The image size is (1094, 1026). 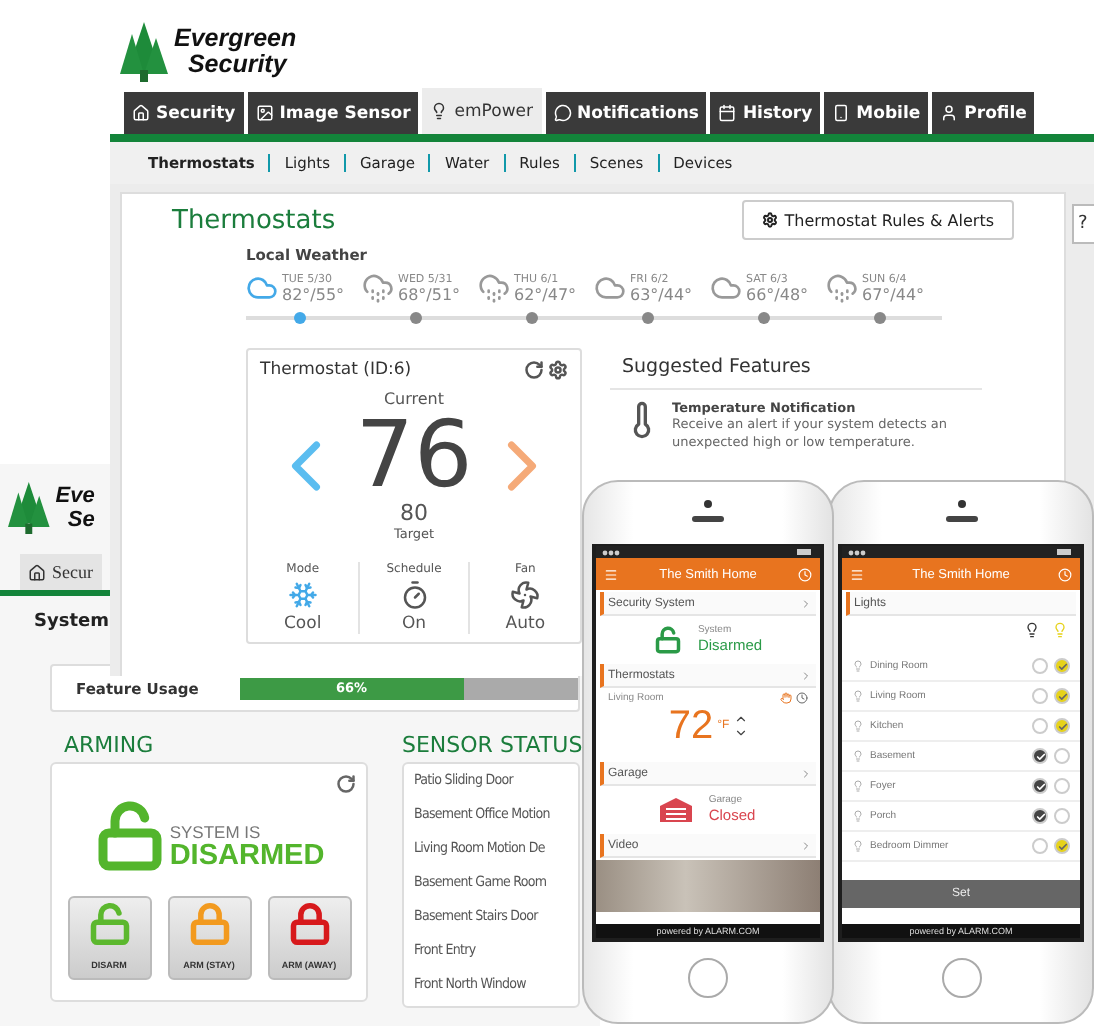 I want to click on garage-door-icon, so click(x=676, y=809).